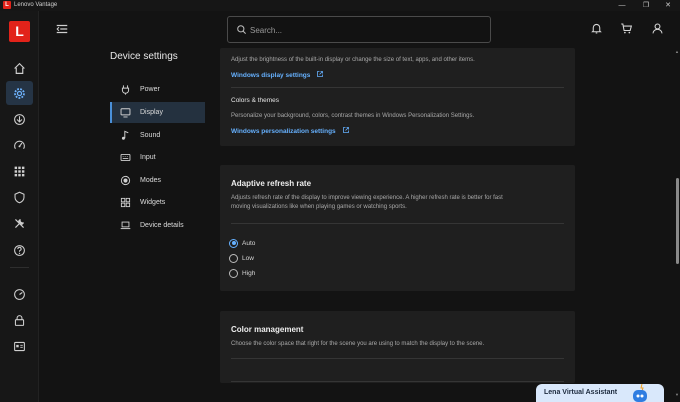 The height and width of the screenshot is (402, 680). I want to click on gear-icon, so click(19, 93).